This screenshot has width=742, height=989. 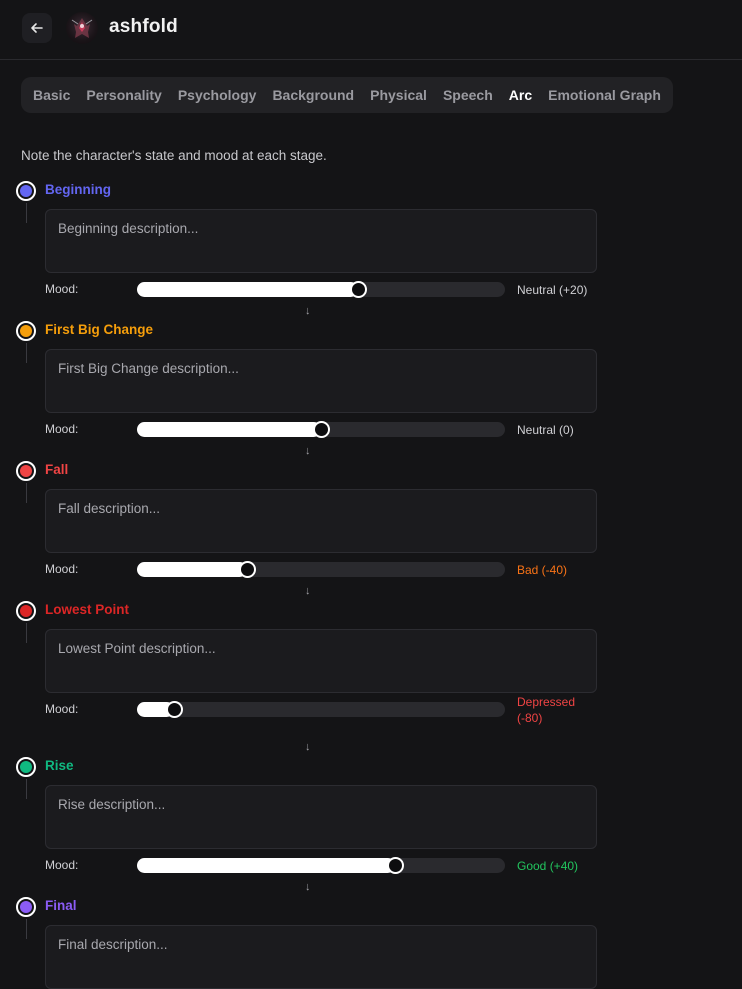 I want to click on stage-title: Beginning, so click(x=78, y=189).